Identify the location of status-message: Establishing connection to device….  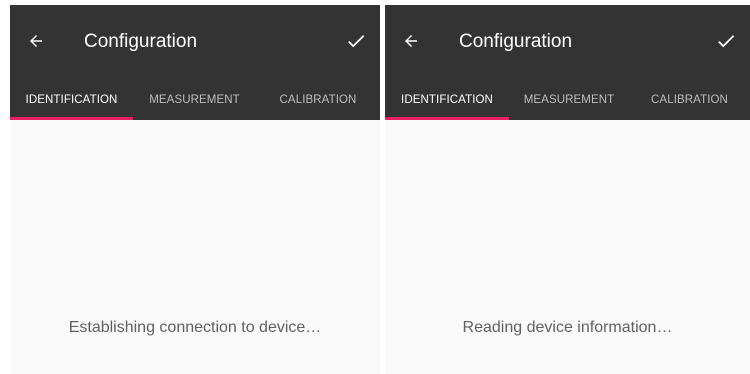
(195, 327).